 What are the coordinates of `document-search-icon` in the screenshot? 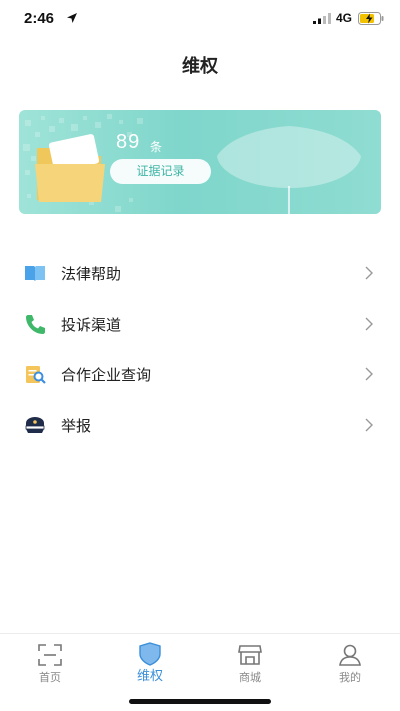 It's located at (36, 375).